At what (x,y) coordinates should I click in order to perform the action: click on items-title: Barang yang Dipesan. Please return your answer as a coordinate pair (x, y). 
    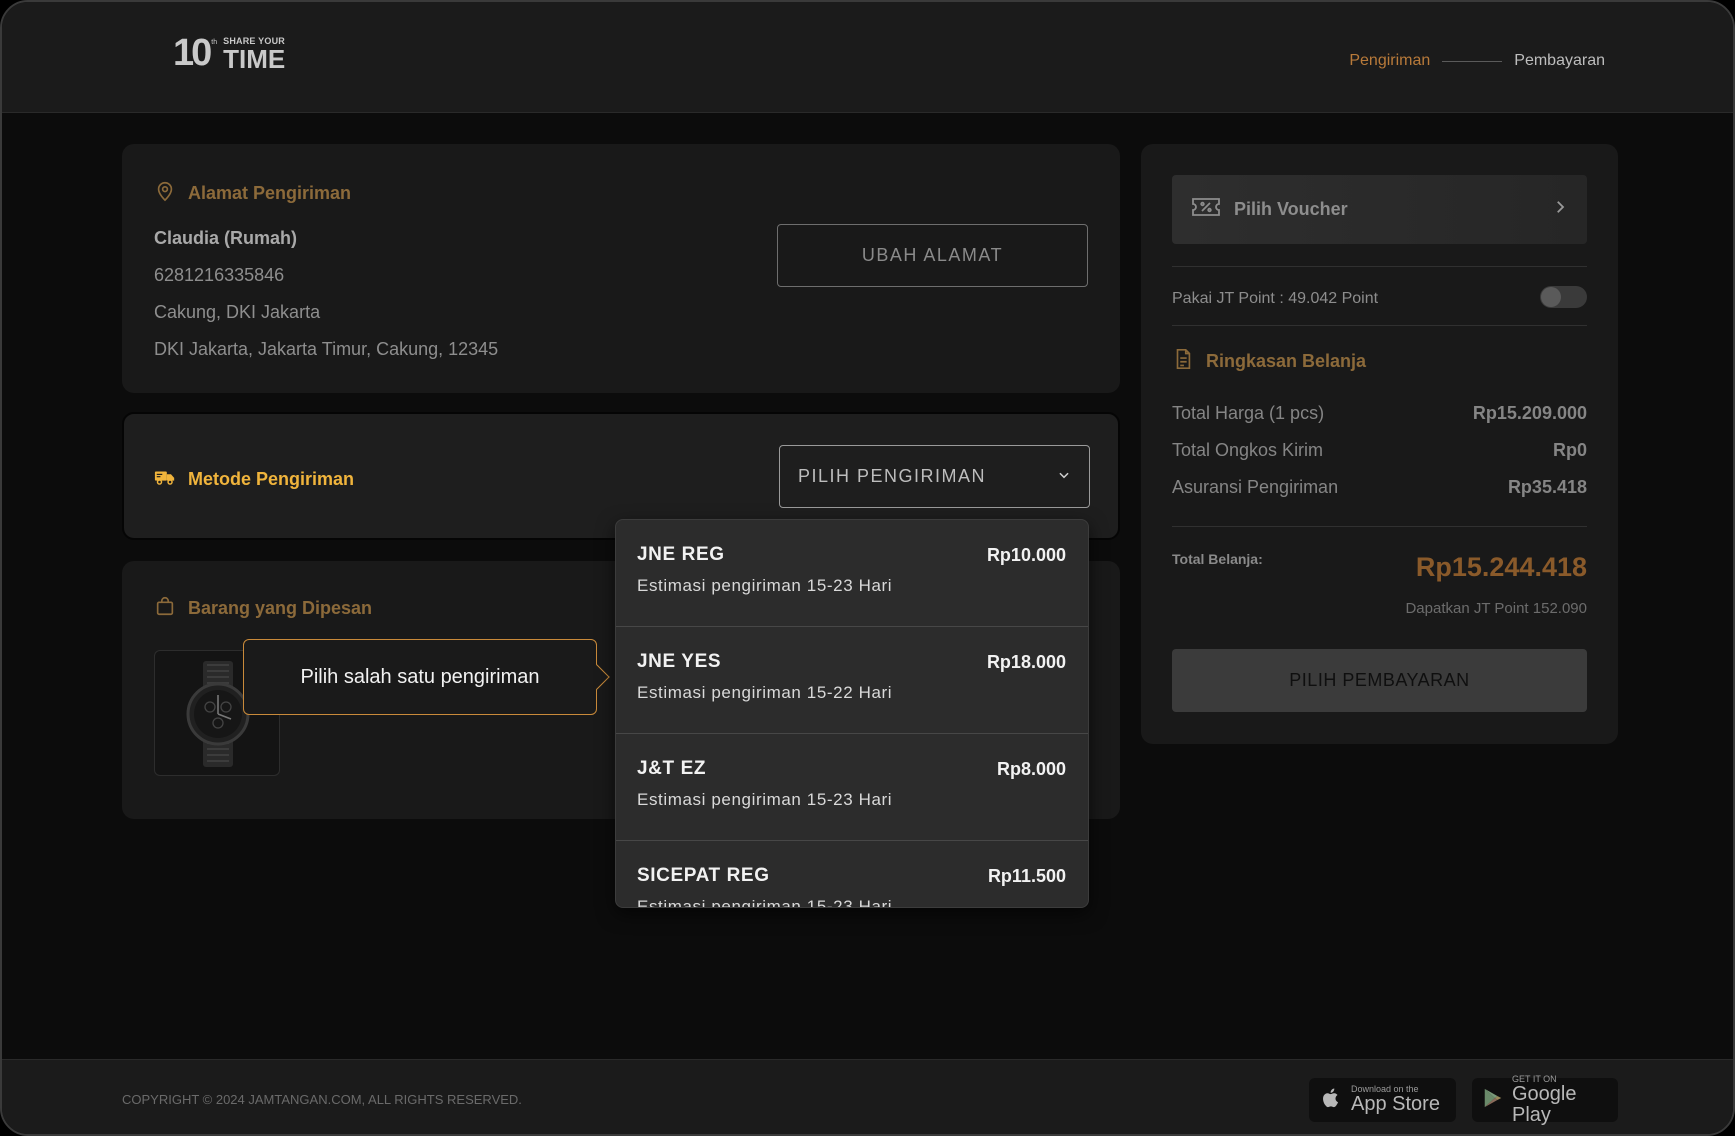
    Looking at the image, I should click on (280, 608).